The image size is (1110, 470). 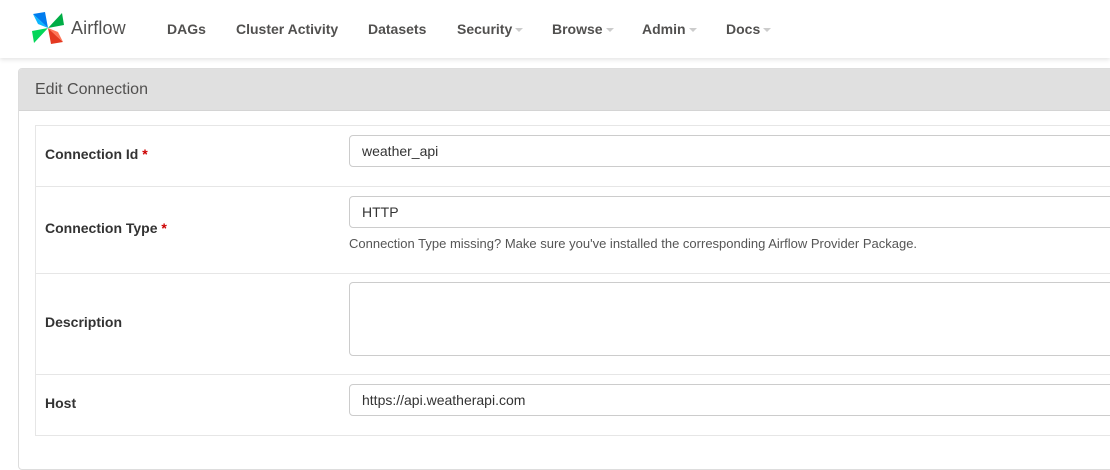 What do you see at coordinates (564, 90) in the screenshot?
I see `panel-title: Edit Connection` at bounding box center [564, 90].